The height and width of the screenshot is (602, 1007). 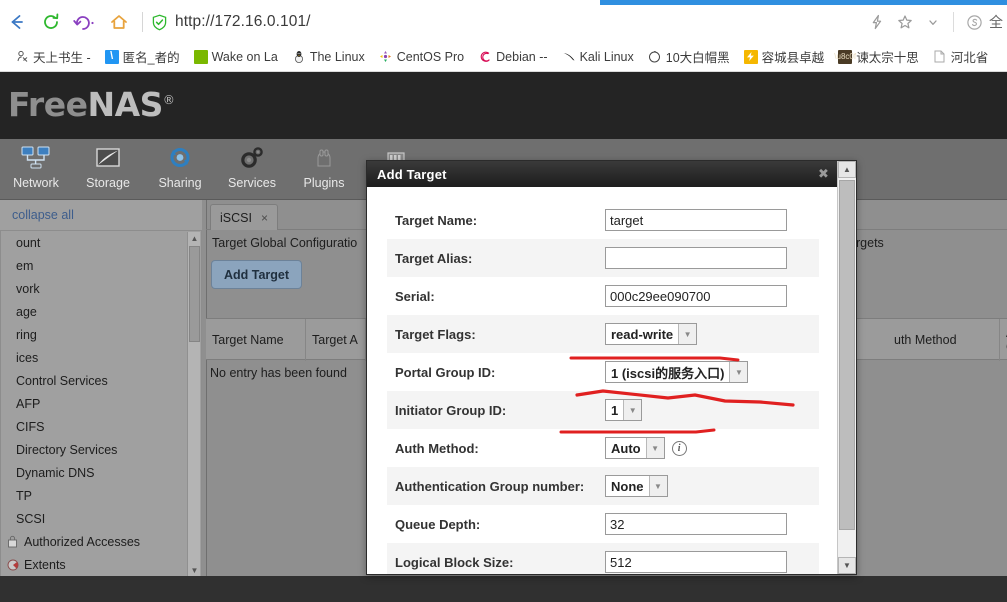 What do you see at coordinates (55, 472) in the screenshot?
I see `sidebar-item-label: Dynamic DNS` at bounding box center [55, 472].